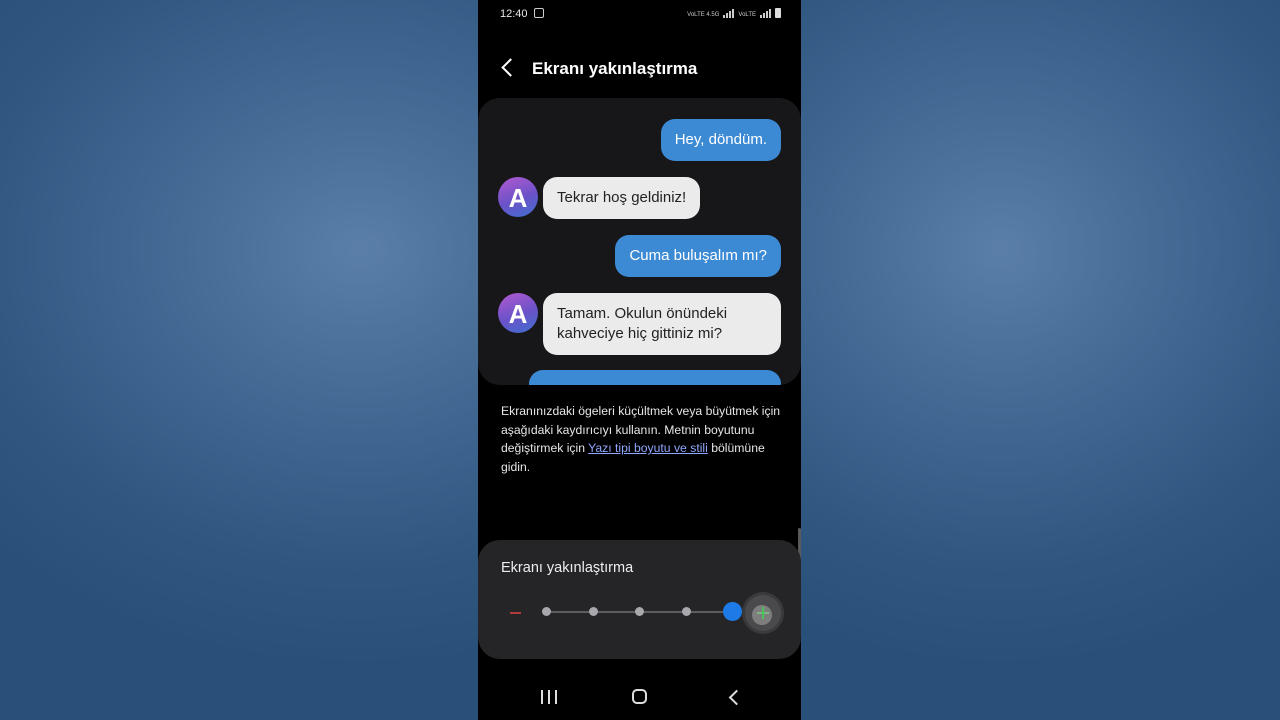 The height and width of the screenshot is (720, 1280). What do you see at coordinates (639, 14) in the screenshot?
I see `status-bar: 12:40 VoLTE 4.5G VoLTE` at bounding box center [639, 14].